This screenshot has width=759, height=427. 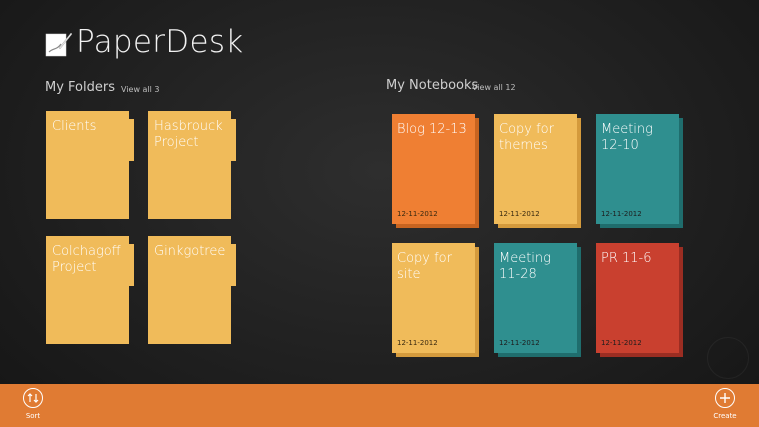 I want to click on create-button: Create, so click(x=725, y=404).